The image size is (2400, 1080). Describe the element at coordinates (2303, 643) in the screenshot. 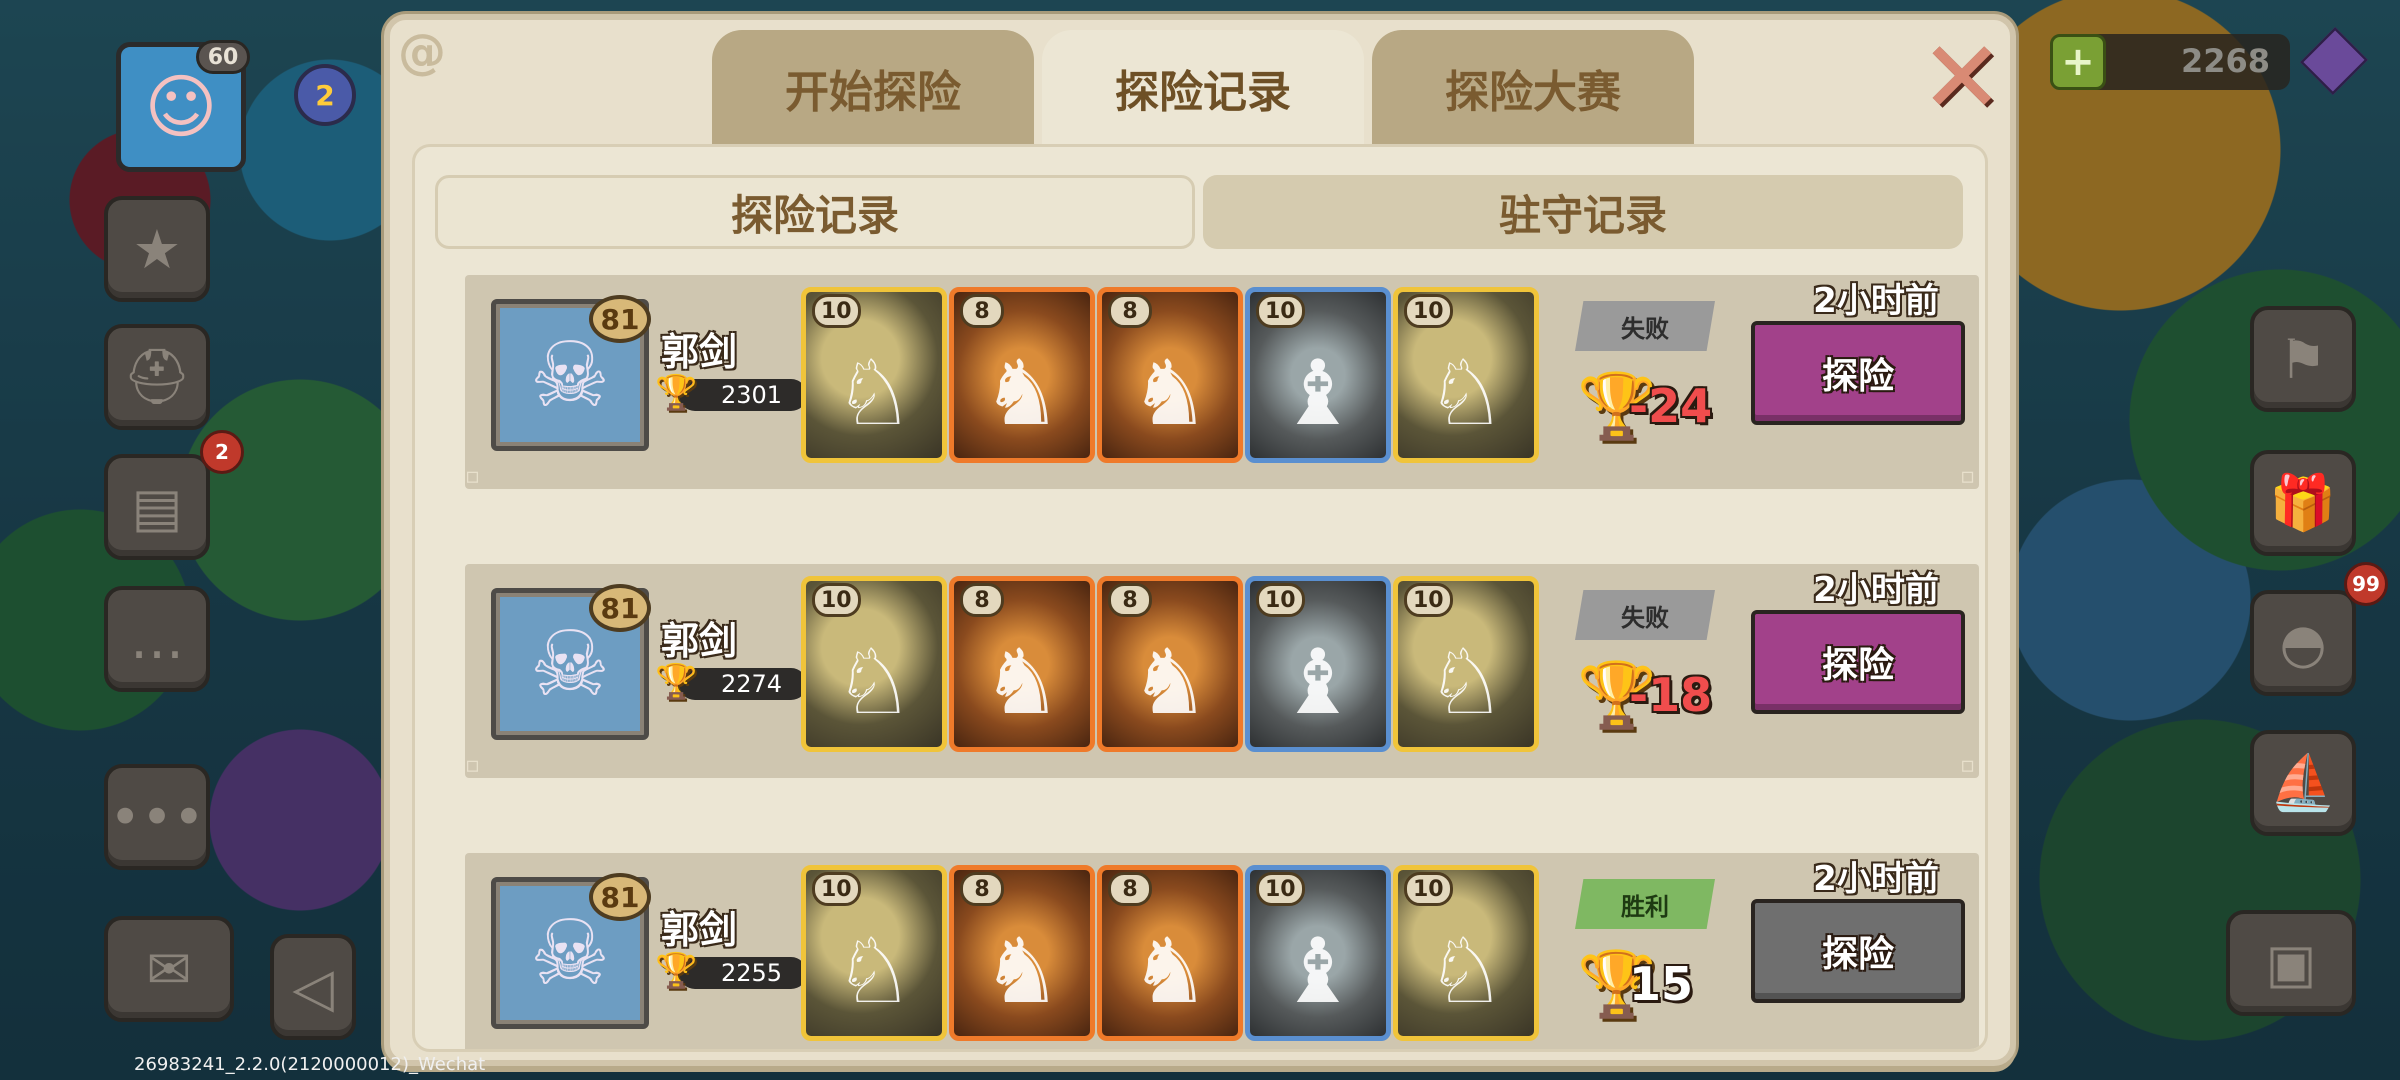

I see `egg-icon: ◓` at that location.